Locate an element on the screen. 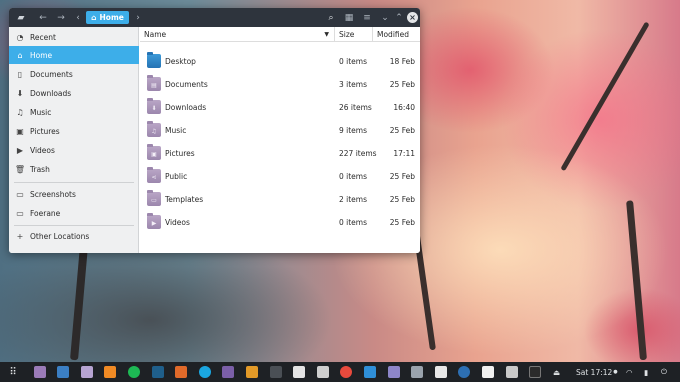  file-row-music: ♫ Music 9 items 25 Feb is located at coordinates (280, 130).